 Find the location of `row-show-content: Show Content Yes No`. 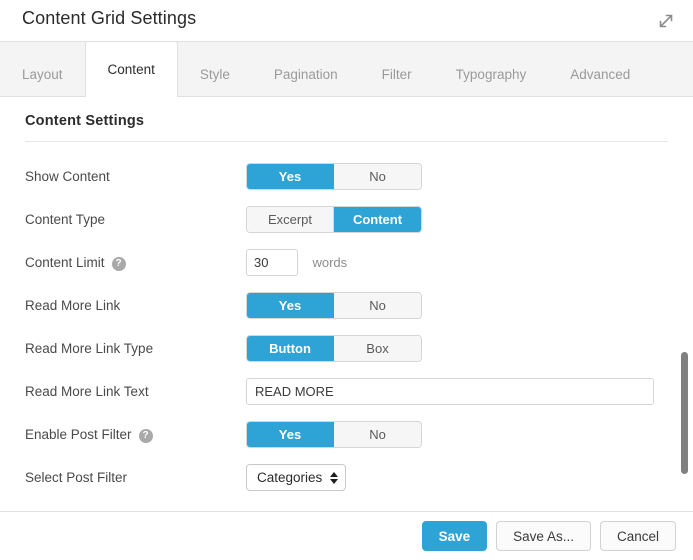

row-show-content: Show Content Yes No is located at coordinates (346, 176).